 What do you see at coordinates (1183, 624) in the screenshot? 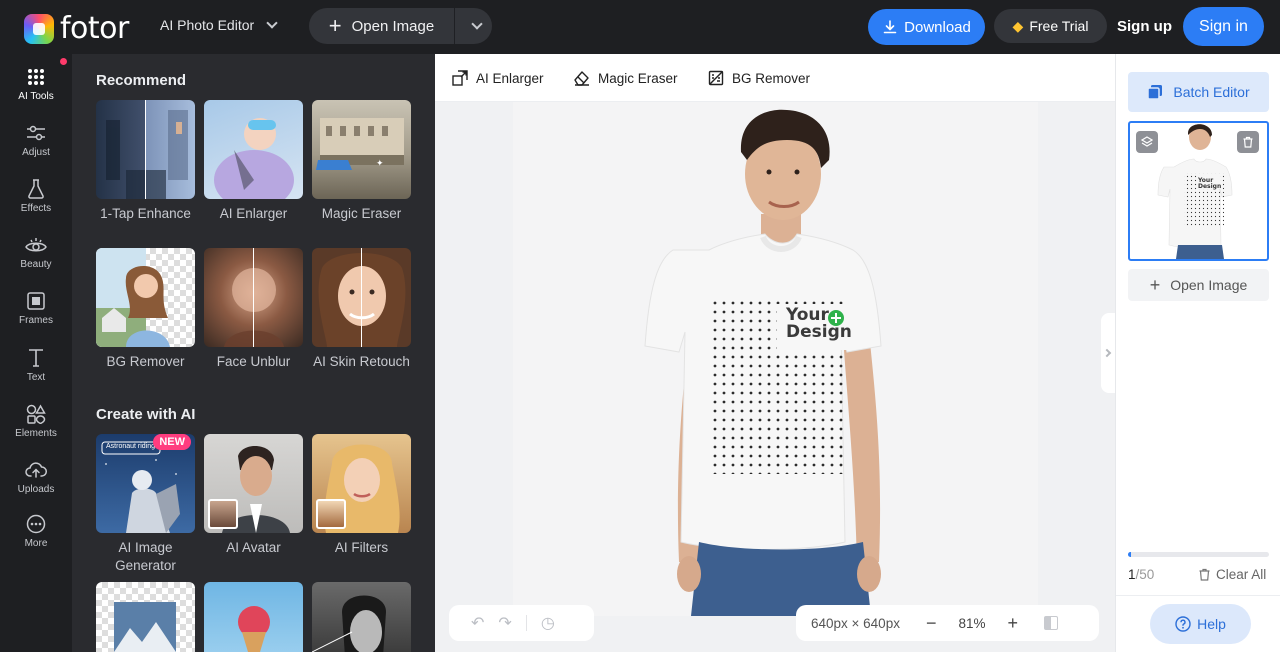
I see `question-circle-icon` at bounding box center [1183, 624].